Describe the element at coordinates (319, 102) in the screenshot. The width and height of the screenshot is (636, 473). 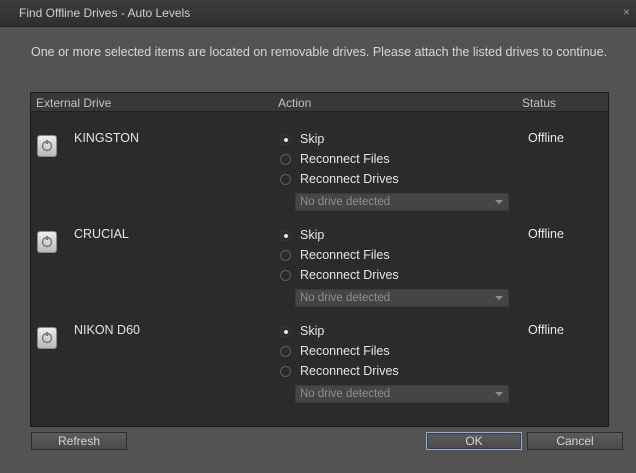
I see `table-header: External Drive Action Status` at that location.